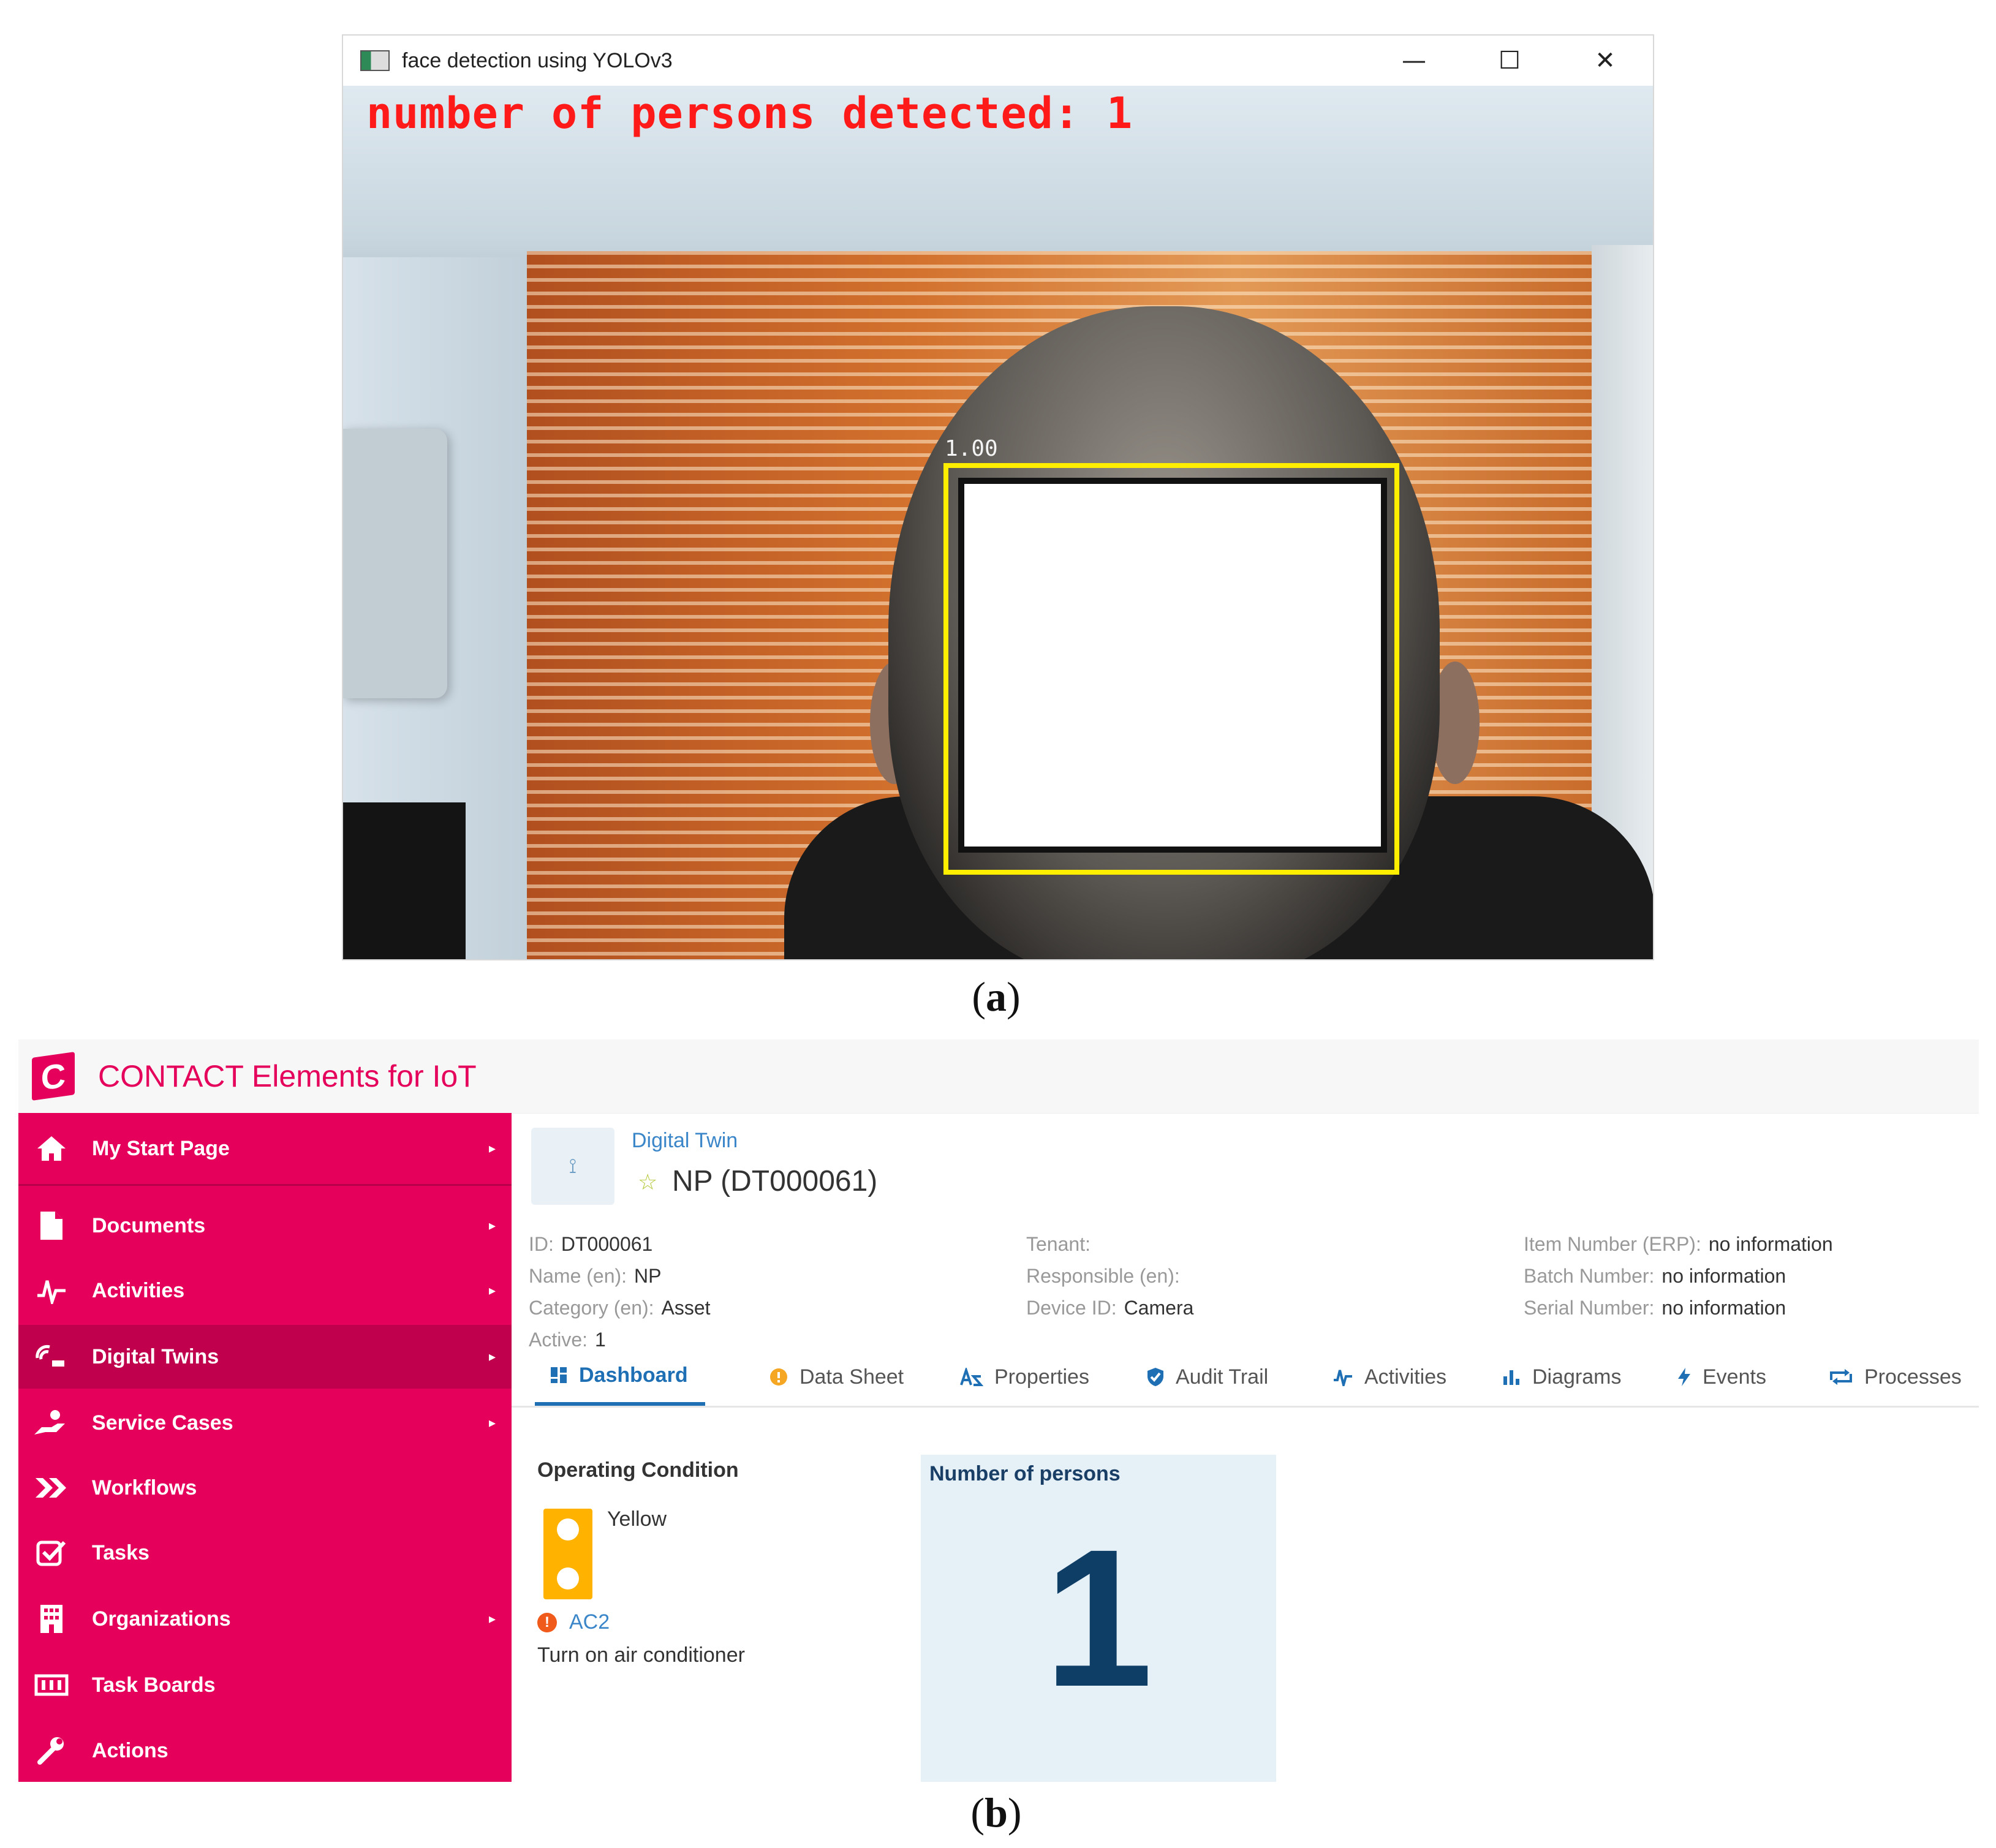  I want to click on sidebar-item-organizations: Organizations ▸, so click(265, 1619).